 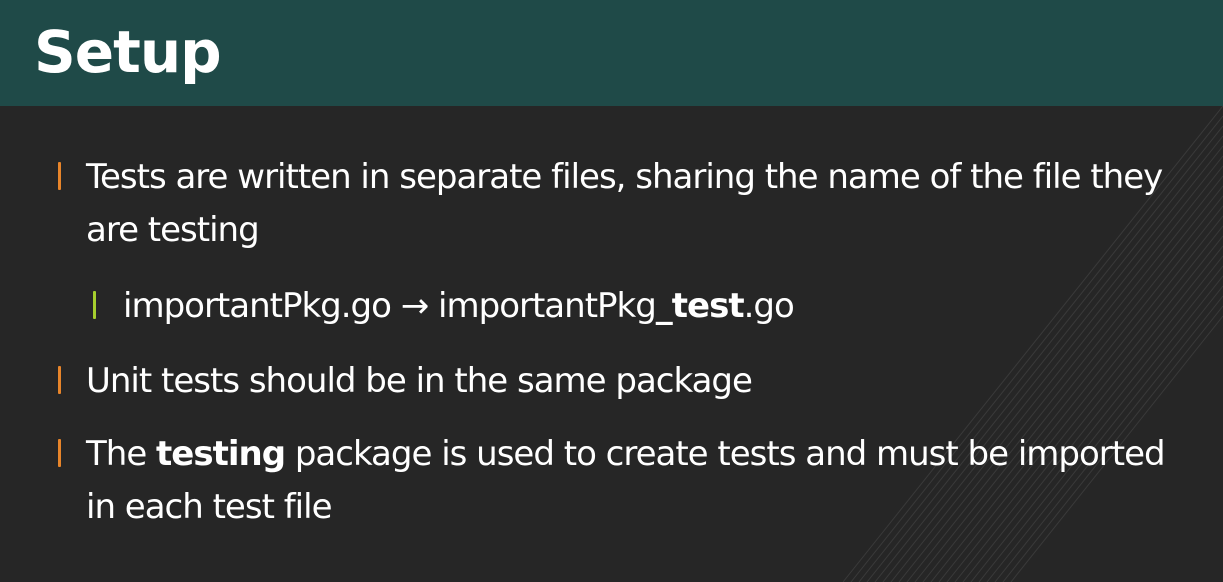 I want to click on sub-bullet-bar-icon, so click(x=94, y=305).